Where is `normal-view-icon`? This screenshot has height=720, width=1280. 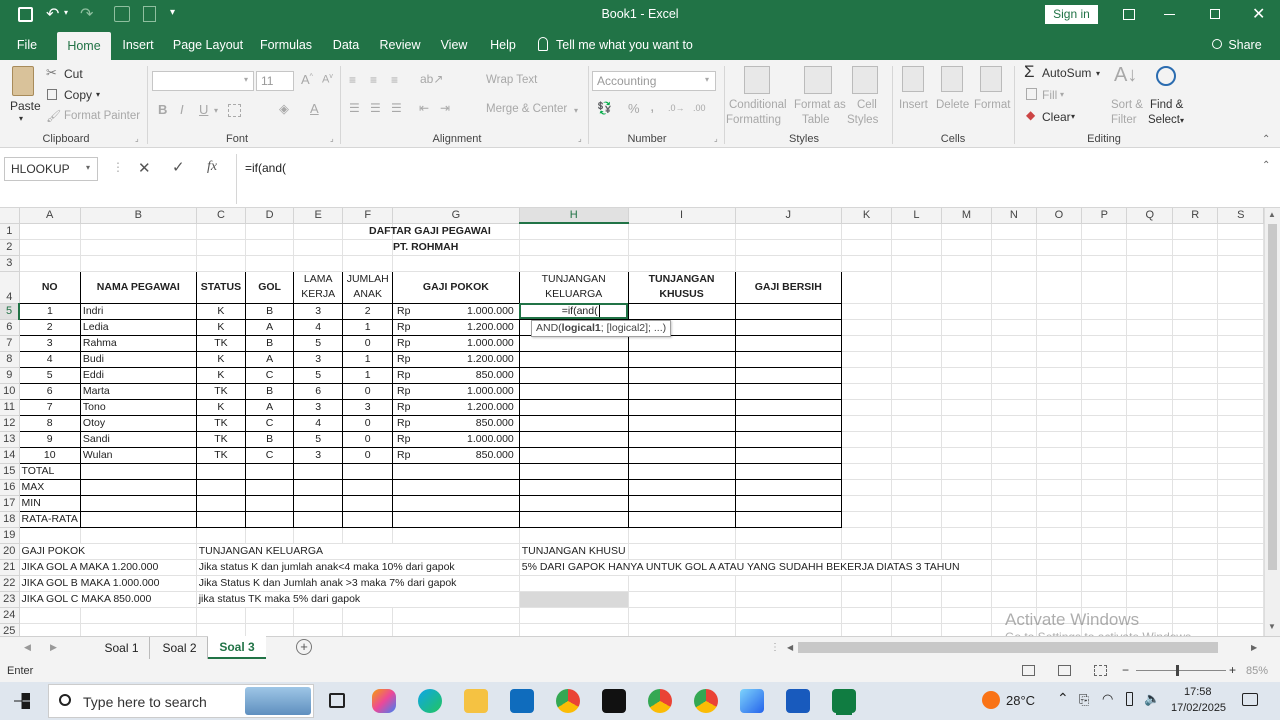 normal-view-icon is located at coordinates (1028, 670).